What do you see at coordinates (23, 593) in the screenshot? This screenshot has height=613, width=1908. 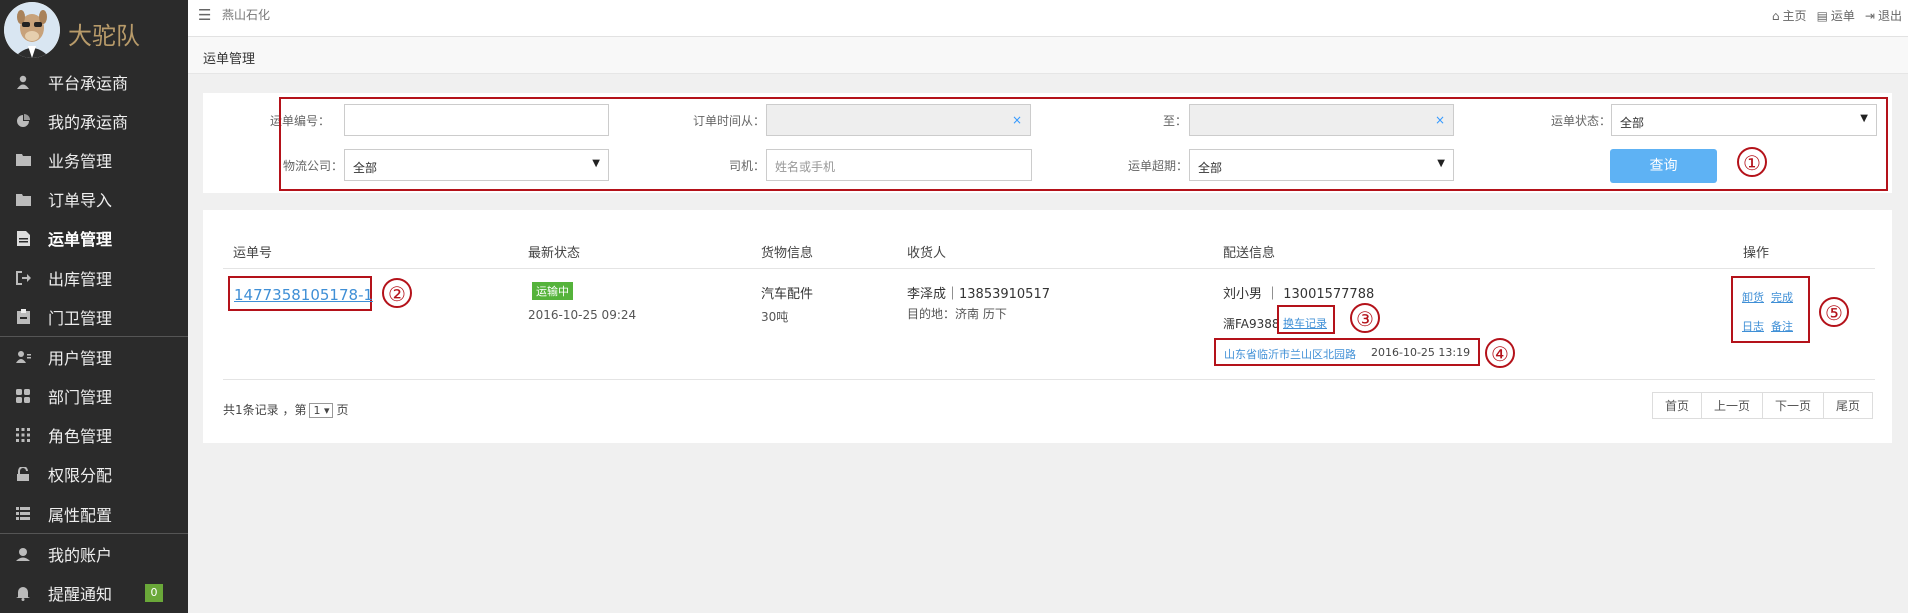 I see `bell-icon` at bounding box center [23, 593].